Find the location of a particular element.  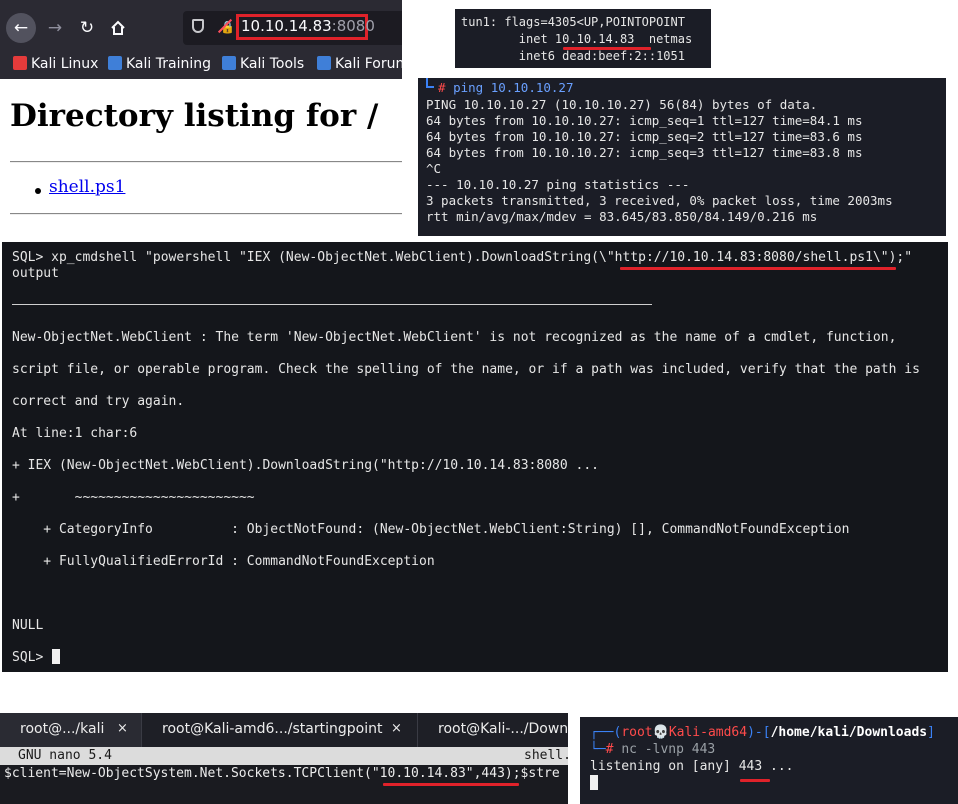

bookmark-kali-tools: Kali Tools is located at coordinates (263, 64).